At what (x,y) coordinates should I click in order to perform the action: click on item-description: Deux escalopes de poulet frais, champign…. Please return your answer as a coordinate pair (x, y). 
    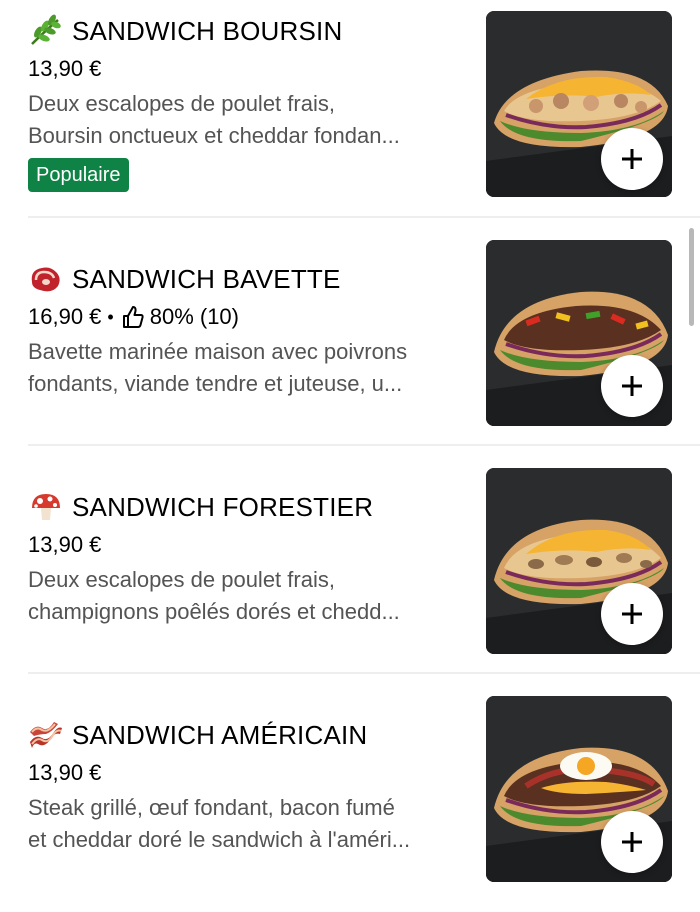
    Looking at the image, I should click on (214, 595).